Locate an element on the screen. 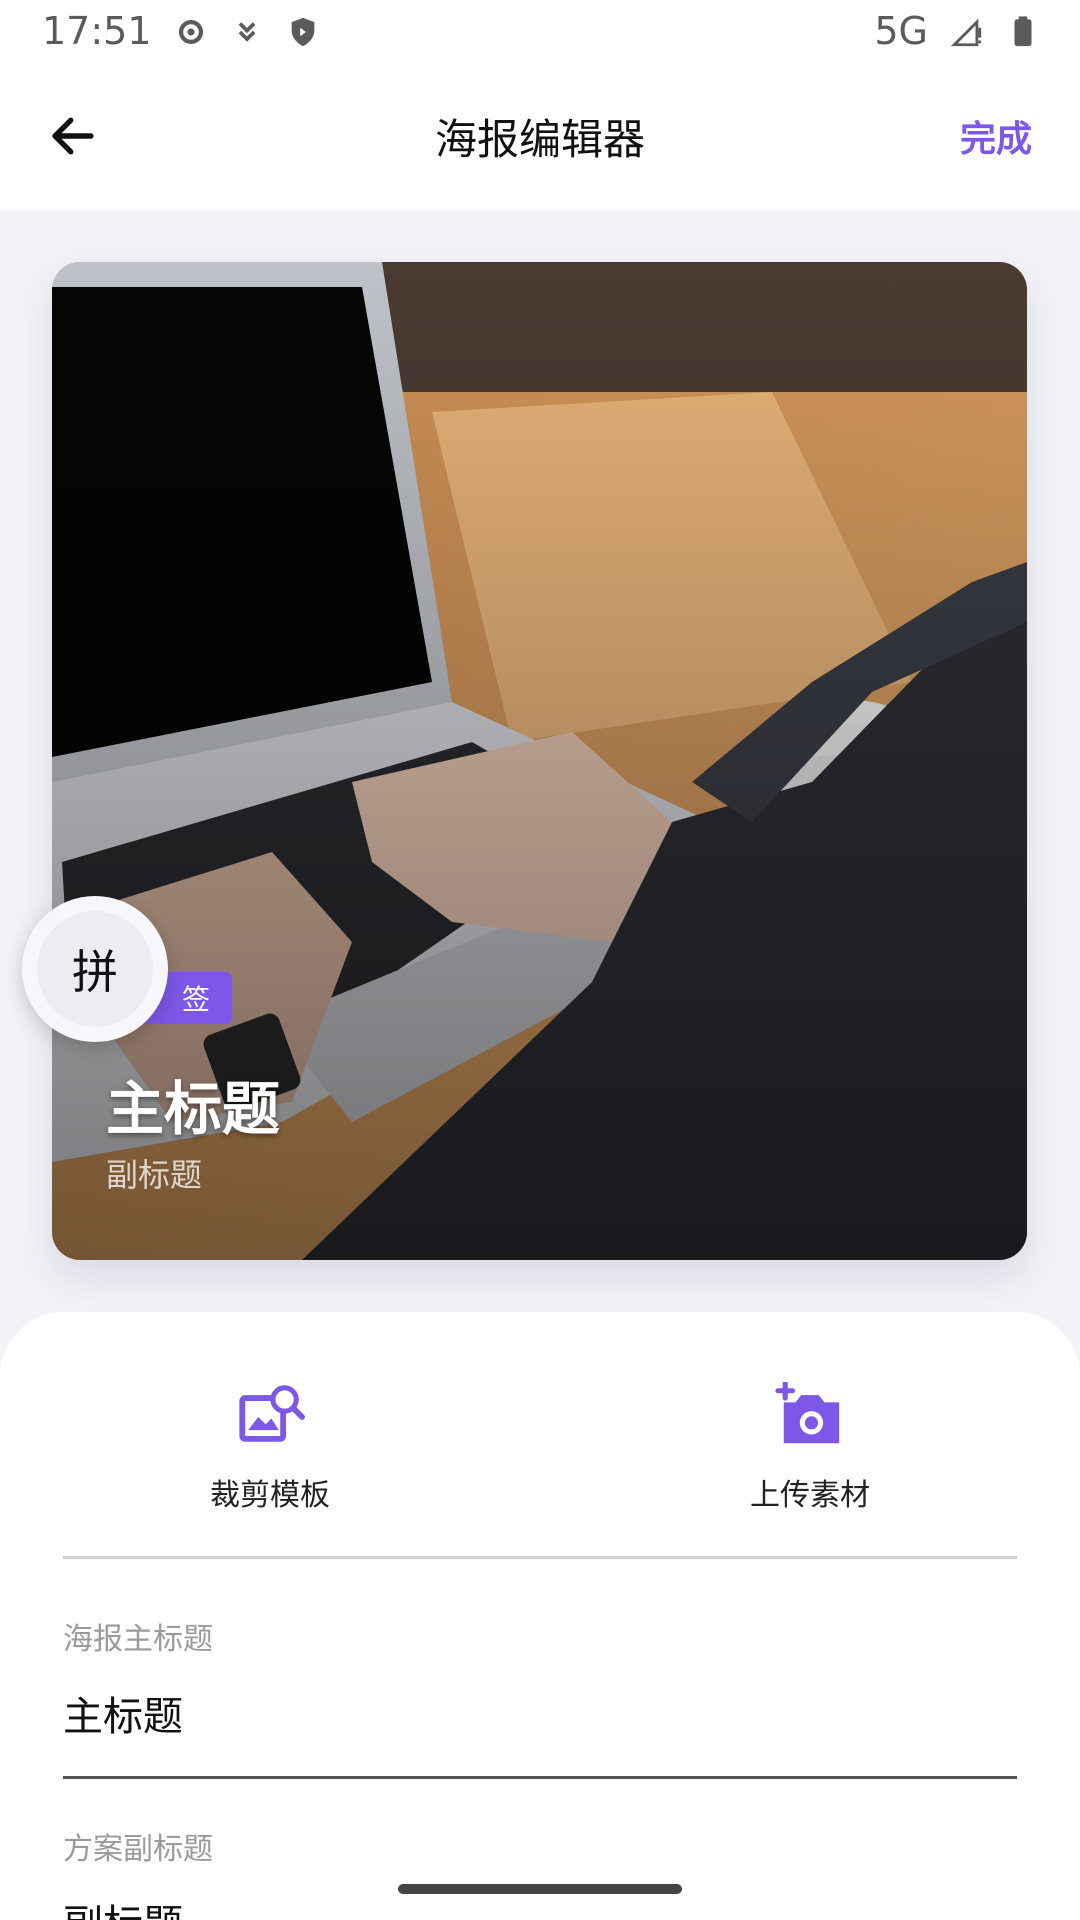 This screenshot has height=1920, width=1080. upload-material-label: 上传素材 is located at coordinates (810, 1495).